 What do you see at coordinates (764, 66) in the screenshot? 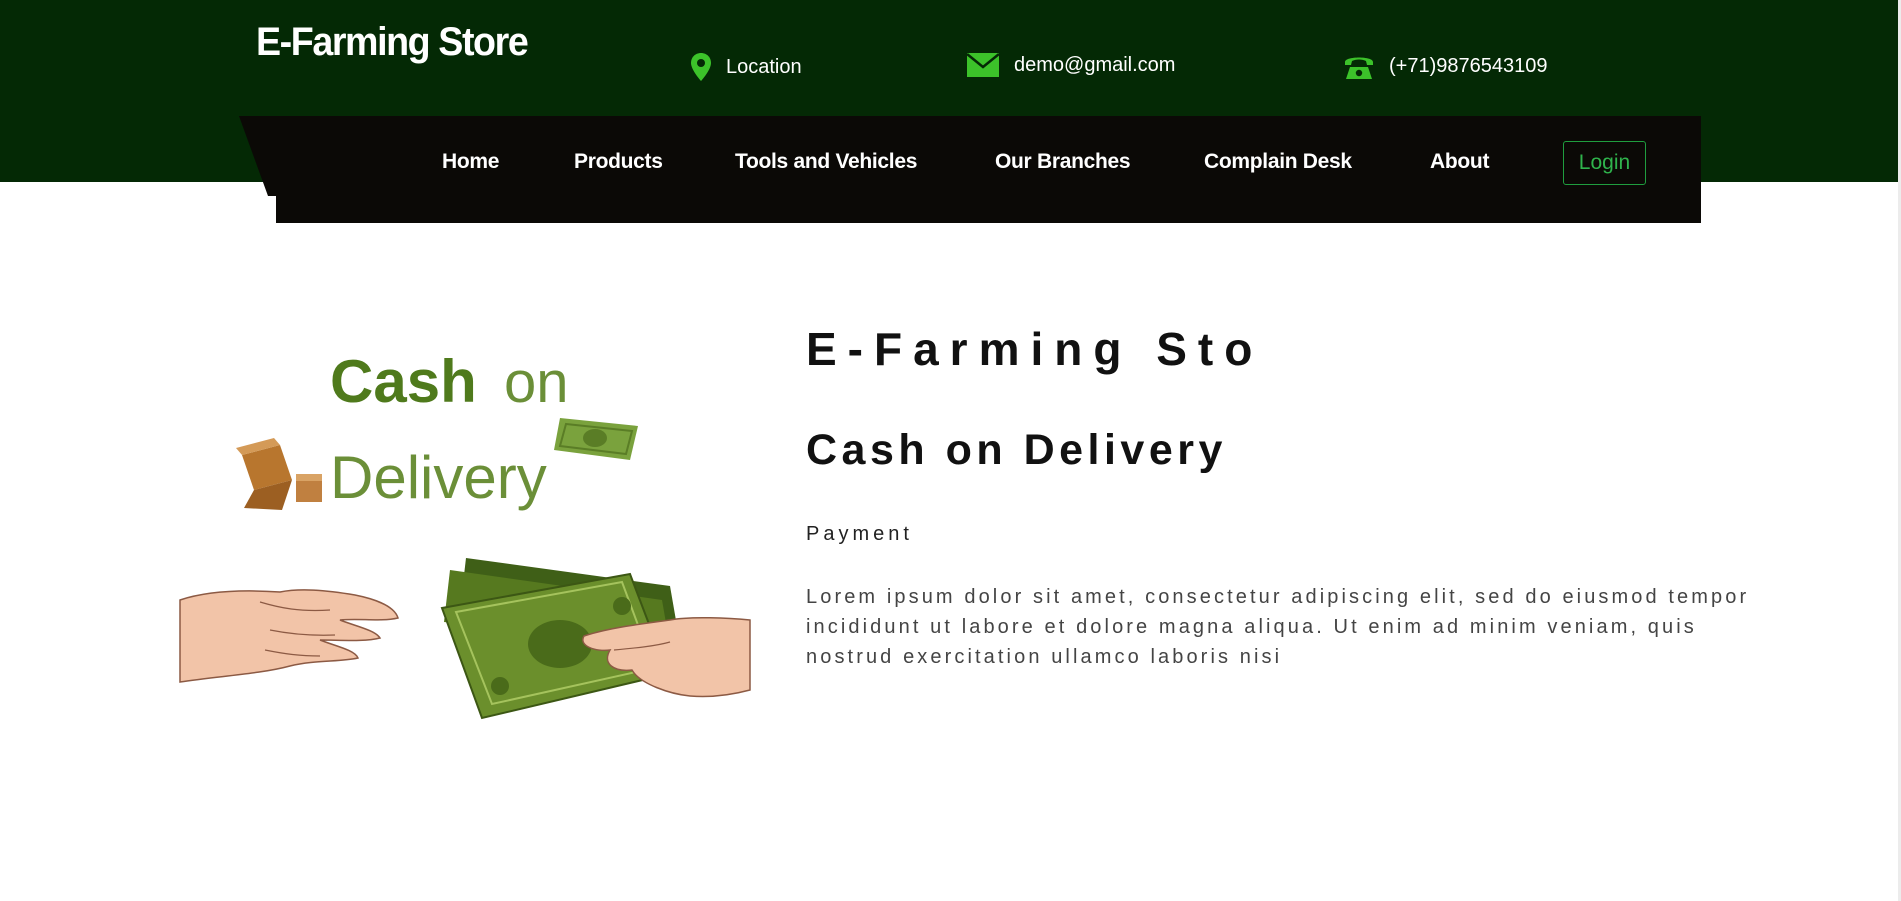
I see `location-text: Location` at bounding box center [764, 66].